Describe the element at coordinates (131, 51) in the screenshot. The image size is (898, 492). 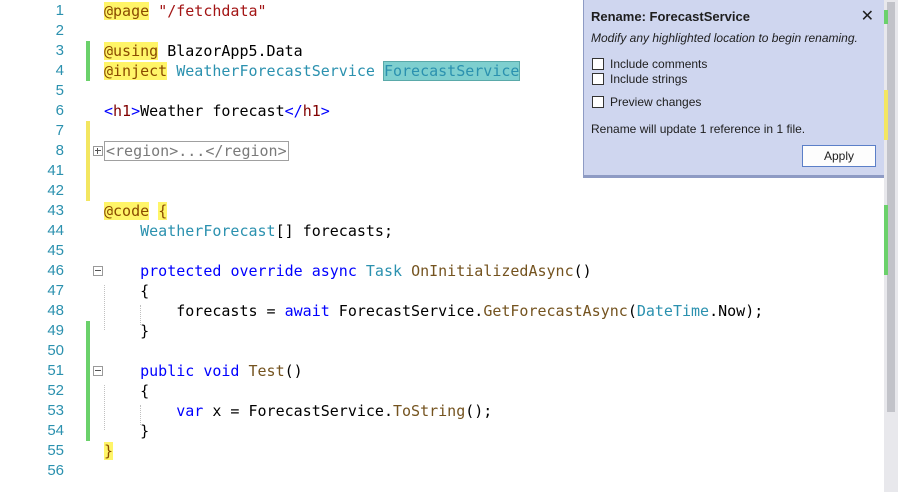
I see `code-token: @using` at that location.